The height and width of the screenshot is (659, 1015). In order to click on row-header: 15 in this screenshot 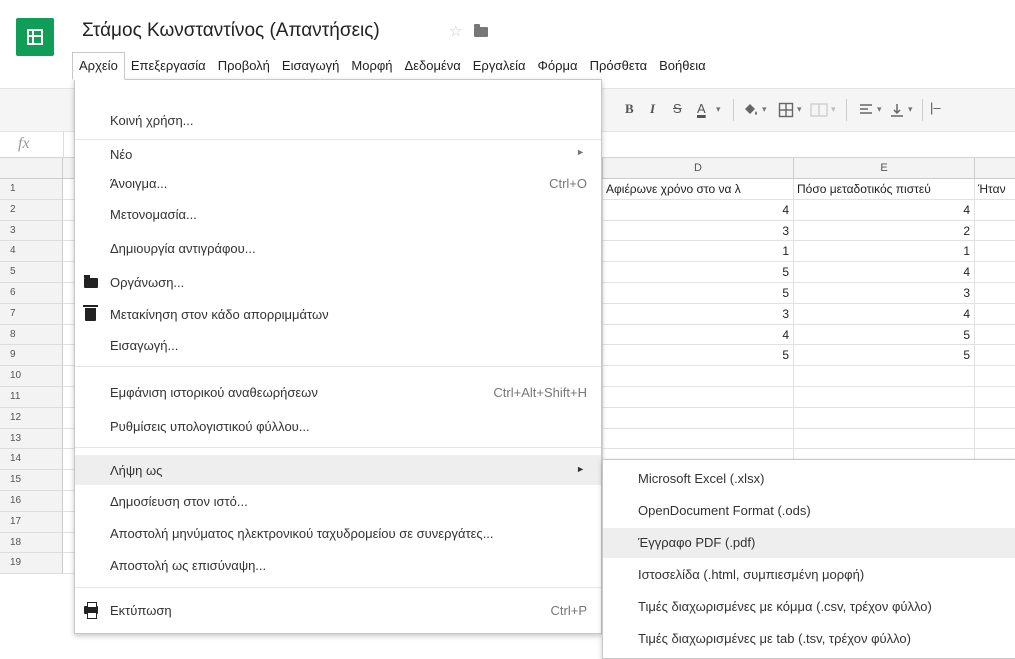, I will do `click(31, 480)`.